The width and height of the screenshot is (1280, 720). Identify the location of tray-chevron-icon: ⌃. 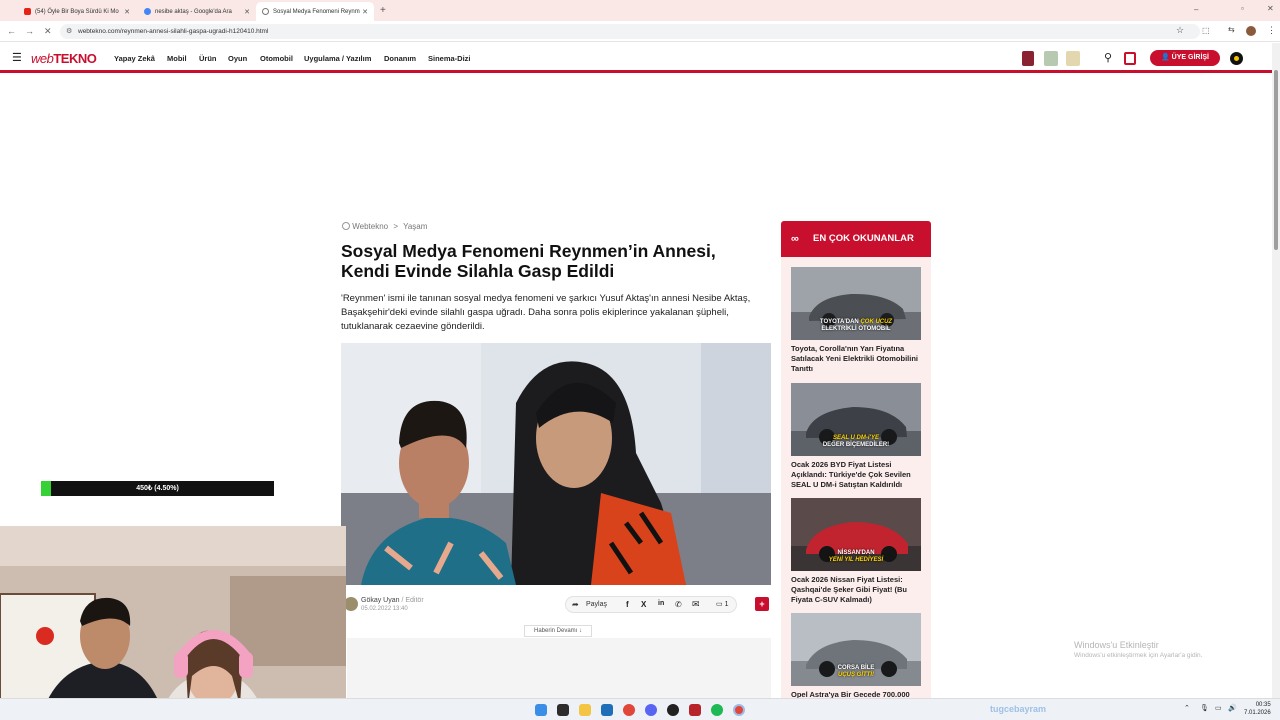
(1187, 708).